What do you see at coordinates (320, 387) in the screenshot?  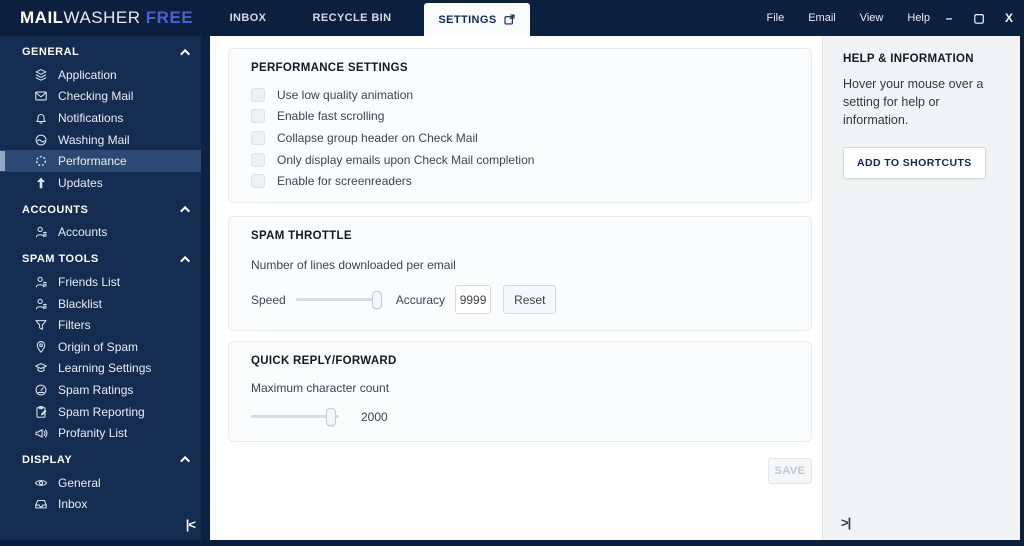 I see `max-char-count-label: Maximum character count` at bounding box center [320, 387].